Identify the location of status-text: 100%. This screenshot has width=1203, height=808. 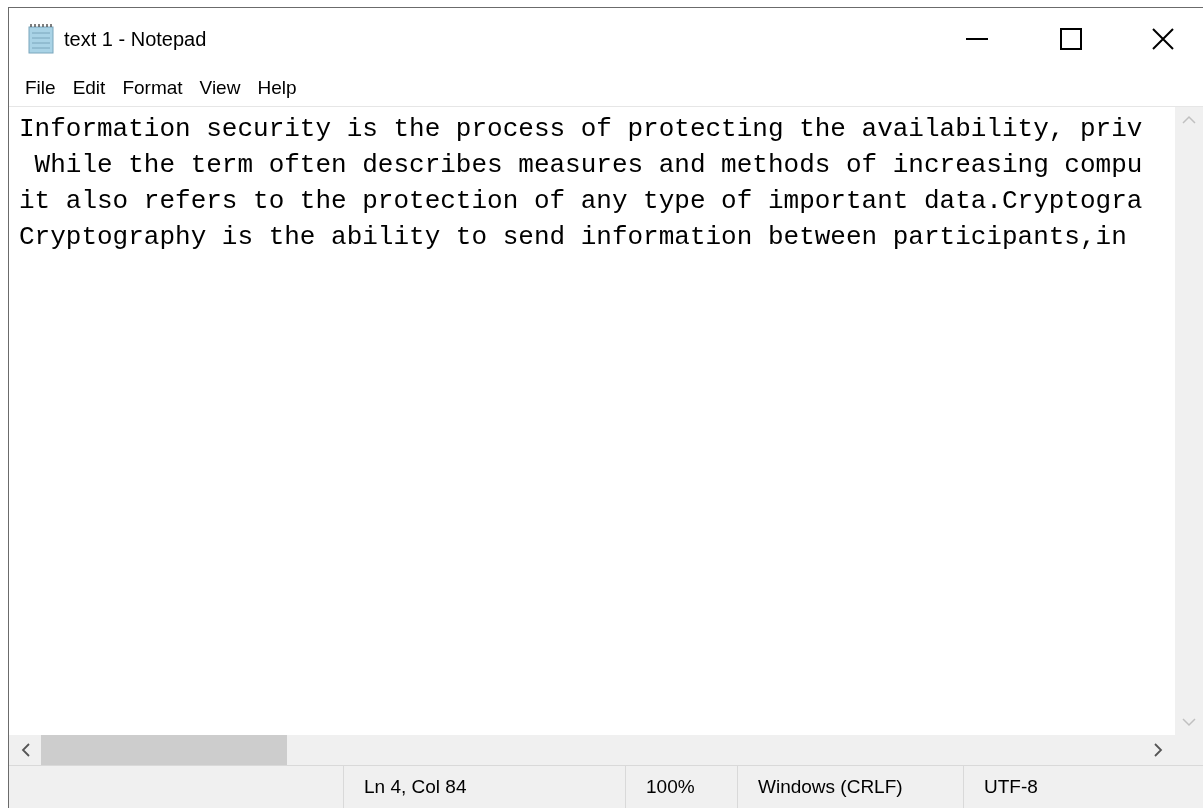
(670, 786).